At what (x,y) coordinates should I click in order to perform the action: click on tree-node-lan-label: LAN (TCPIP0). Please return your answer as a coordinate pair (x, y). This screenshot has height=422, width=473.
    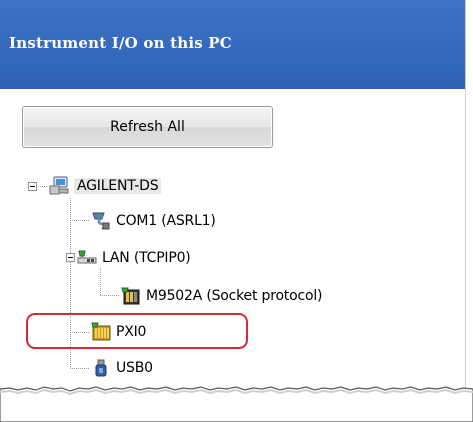
    Looking at the image, I should click on (146, 258).